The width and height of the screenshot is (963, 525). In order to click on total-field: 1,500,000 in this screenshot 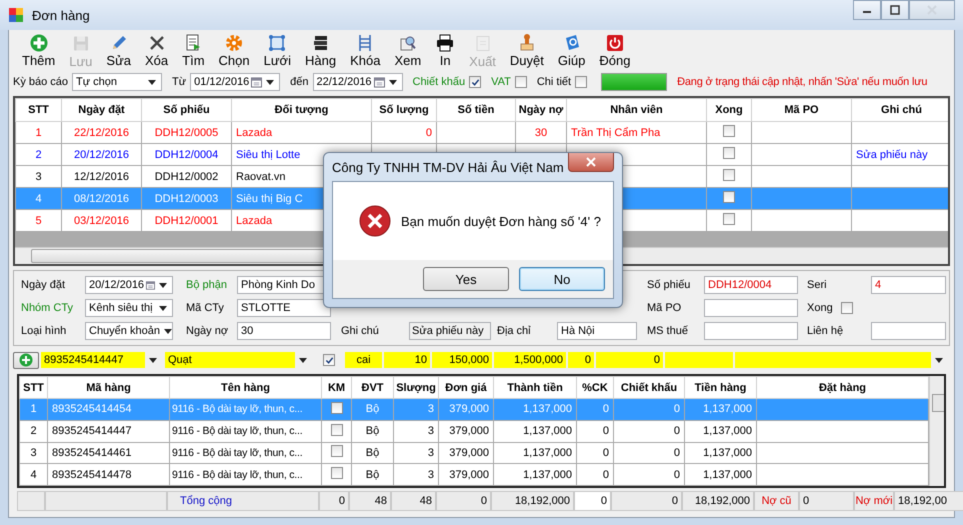, I will do `click(530, 360)`.